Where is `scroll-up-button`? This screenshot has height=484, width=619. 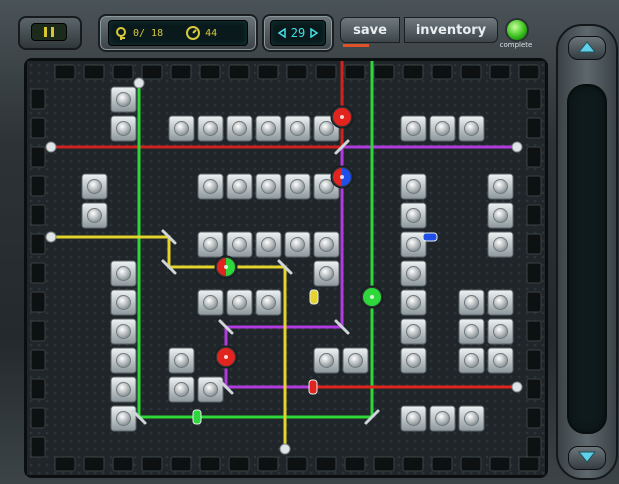 scroll-up-button is located at coordinates (587, 48).